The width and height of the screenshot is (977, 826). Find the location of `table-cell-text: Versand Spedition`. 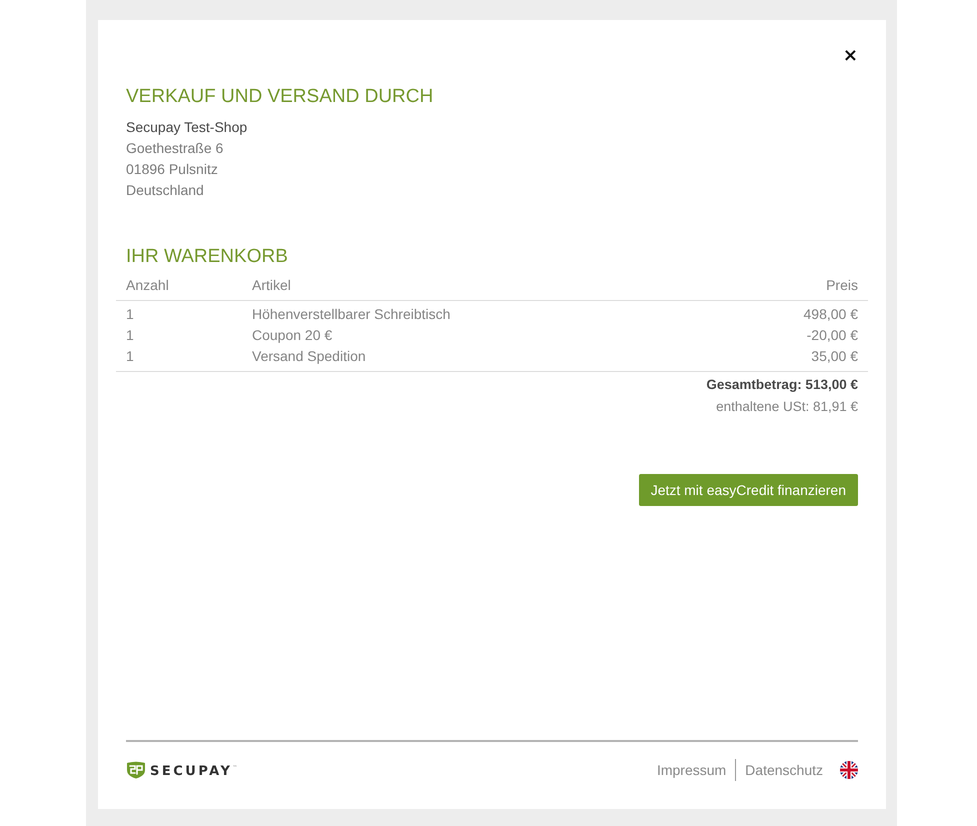

table-cell-text: Versand Spedition is located at coordinates (309, 356).